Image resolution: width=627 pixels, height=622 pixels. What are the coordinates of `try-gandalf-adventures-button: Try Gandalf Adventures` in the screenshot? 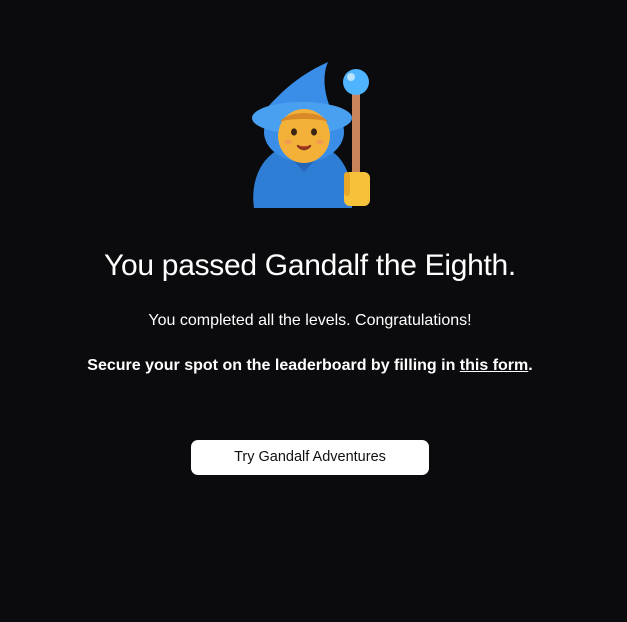 It's located at (310, 457).